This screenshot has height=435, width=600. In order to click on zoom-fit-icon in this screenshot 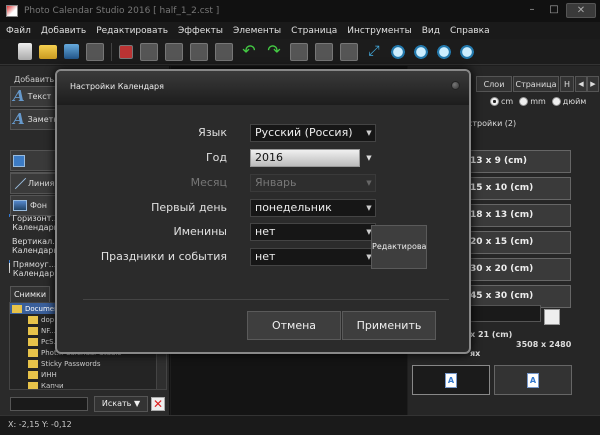, I will do `click(467, 51)`.